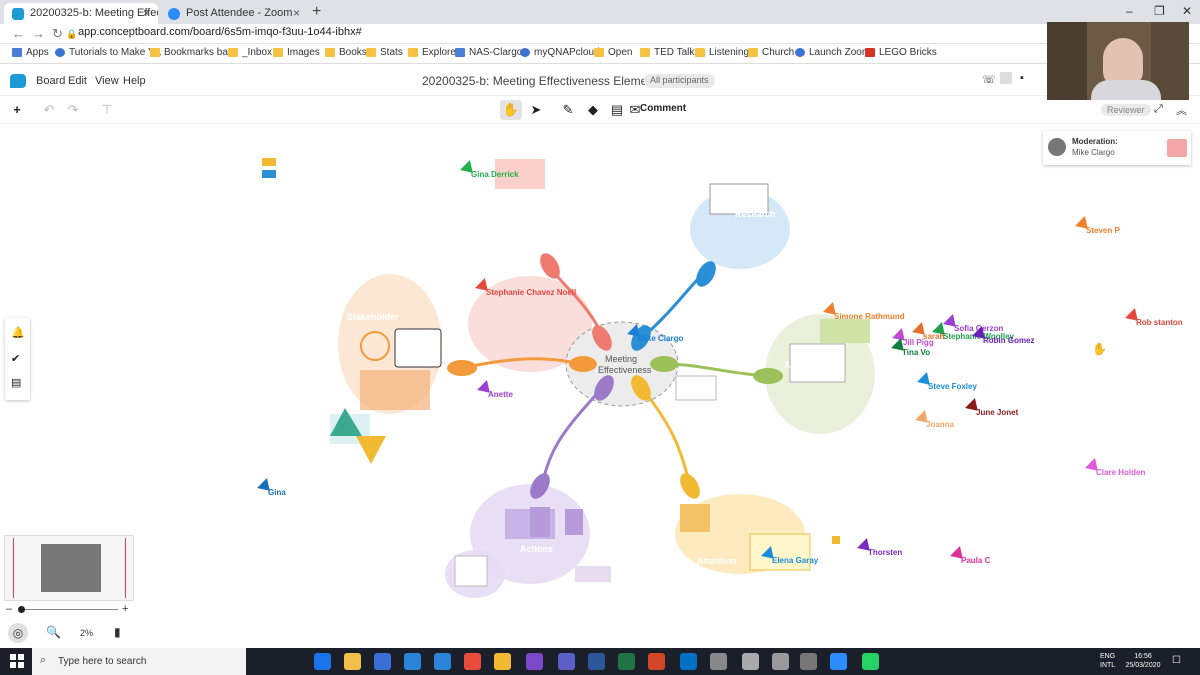  Describe the element at coordinates (771, 52) in the screenshot. I see `bookmark-item: Church` at that location.